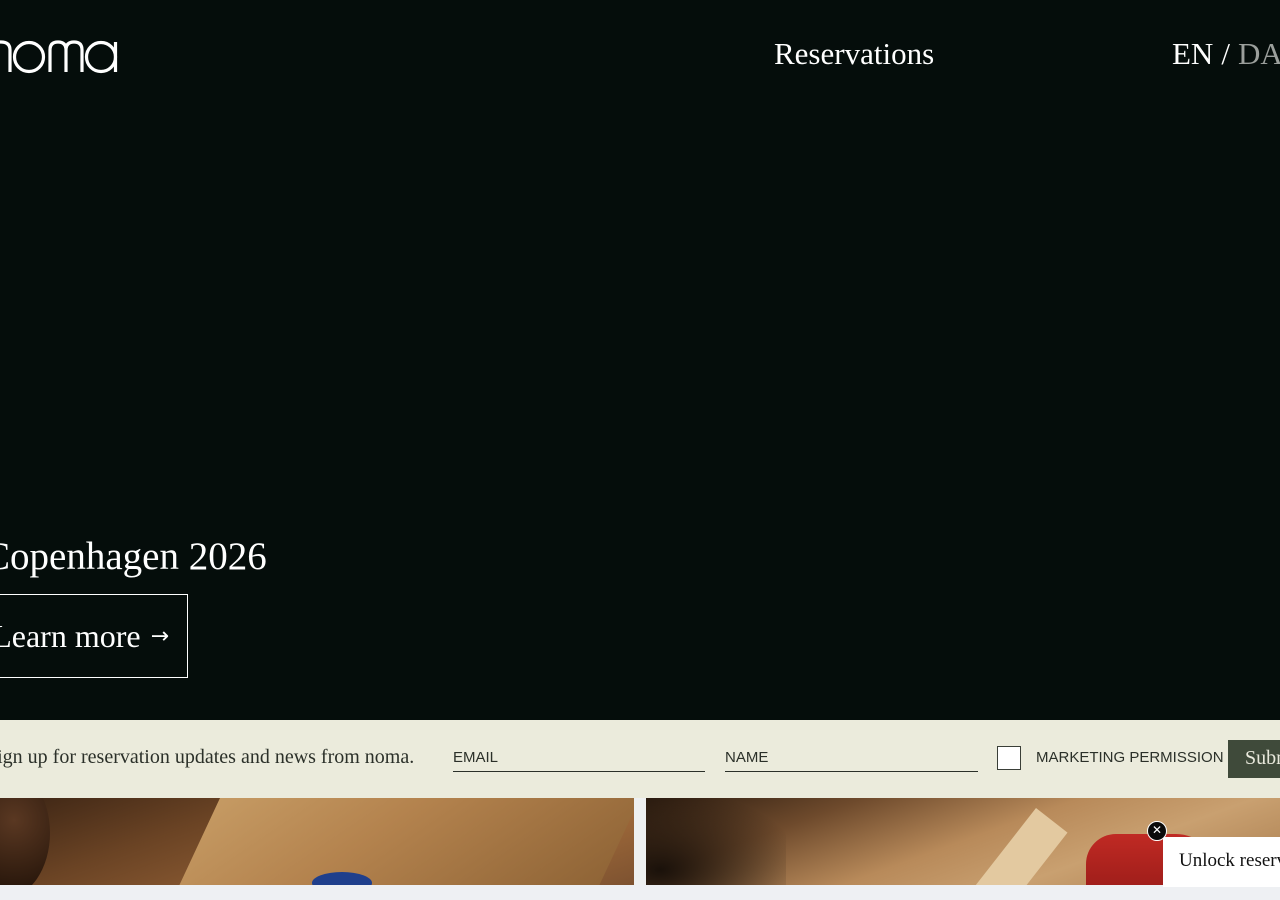 Image resolution: width=1280 pixels, height=900 pixels. Describe the element at coordinates (70, 635) in the screenshot. I see `learn-more-label: Learn more` at that location.